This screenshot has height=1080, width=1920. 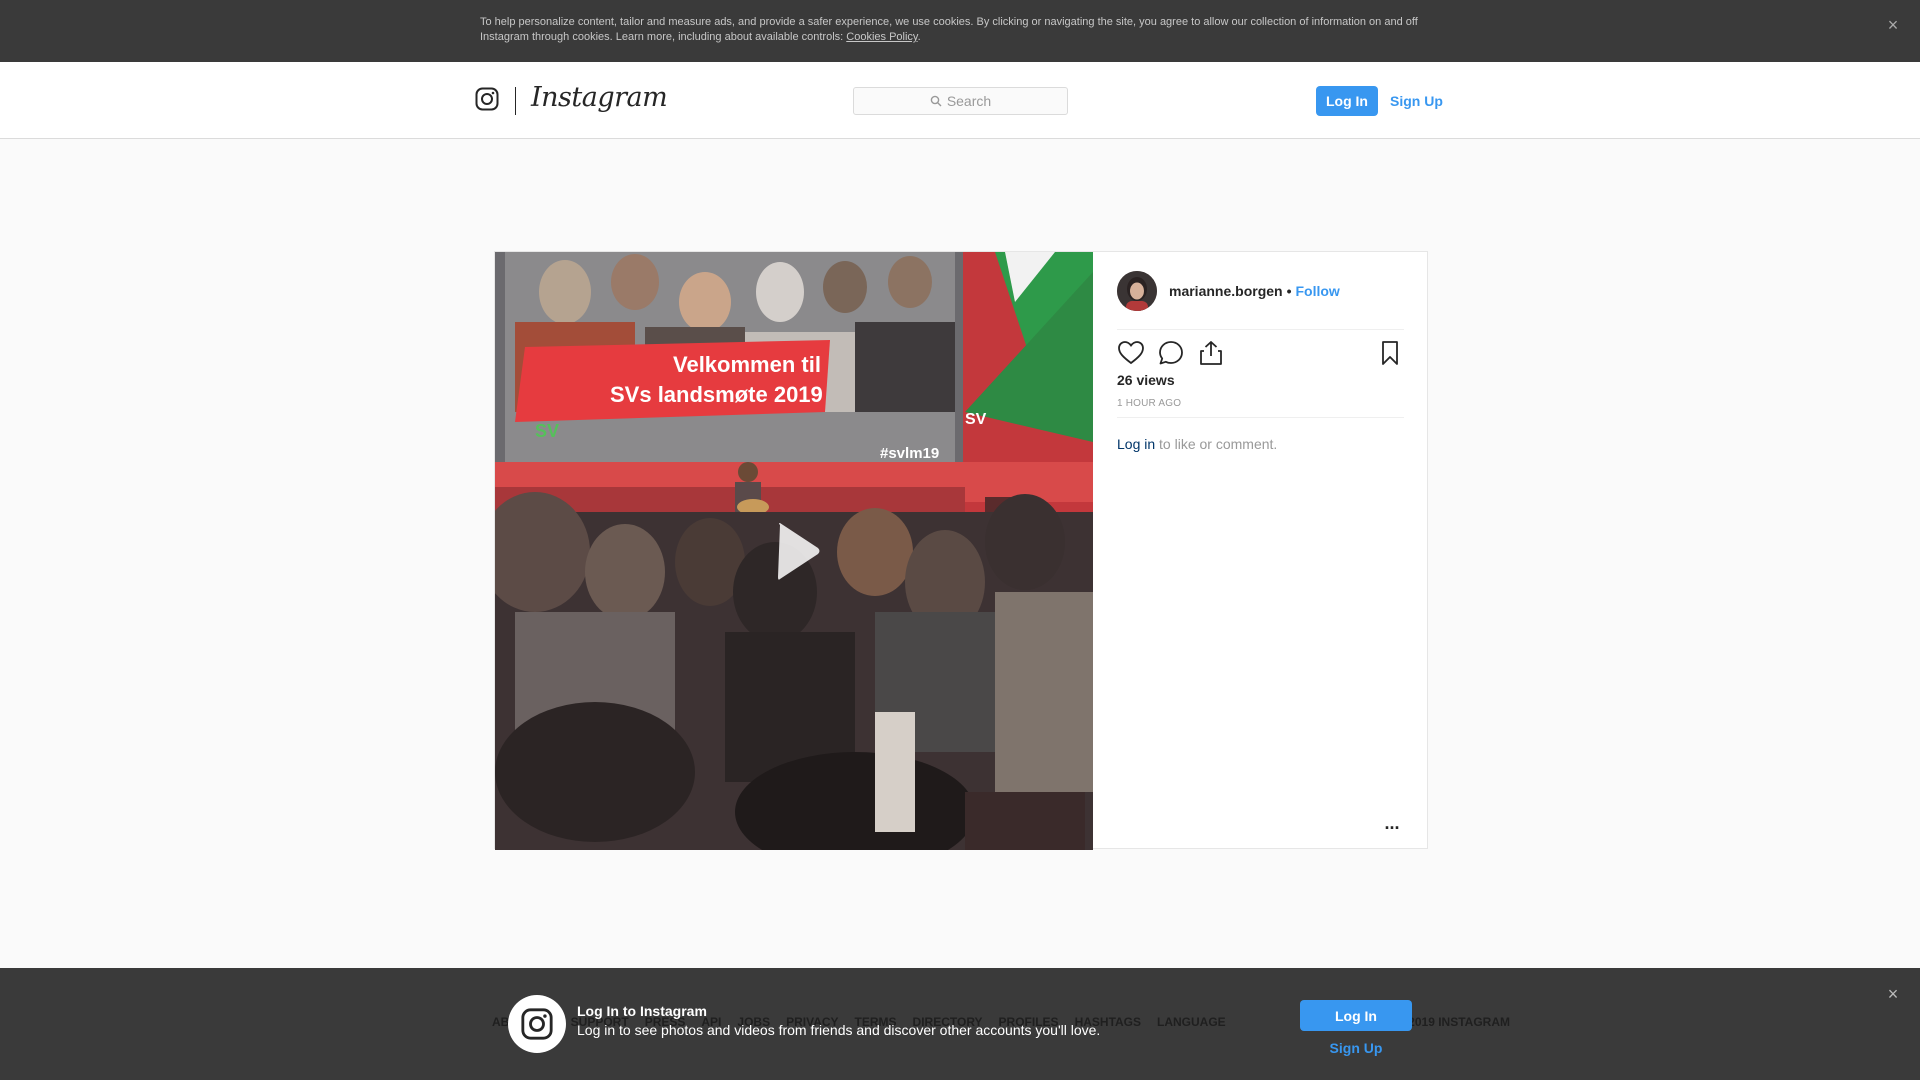 I want to click on bookmark-icon, so click(x=1390, y=353).